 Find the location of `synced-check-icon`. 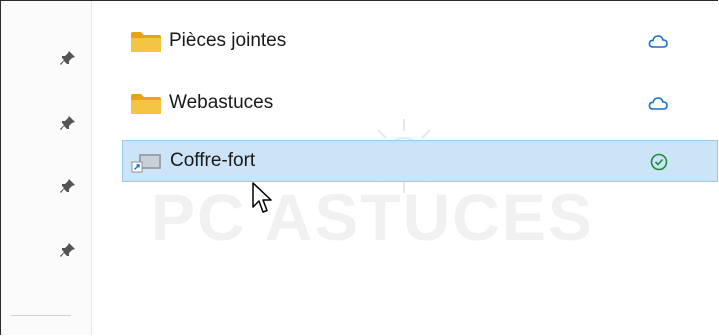

synced-check-icon is located at coordinates (659, 162).